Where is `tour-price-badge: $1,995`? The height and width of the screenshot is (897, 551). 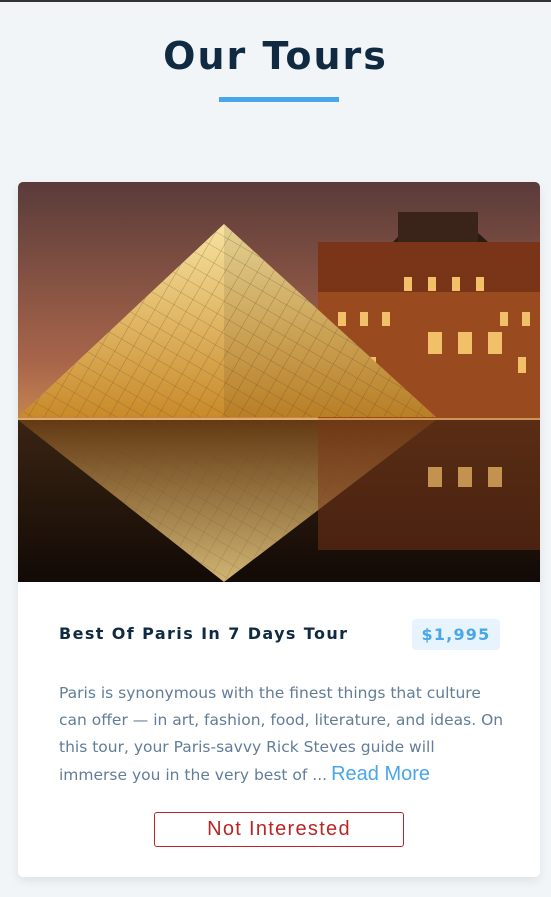
tour-price-badge: $1,995 is located at coordinates (456, 634).